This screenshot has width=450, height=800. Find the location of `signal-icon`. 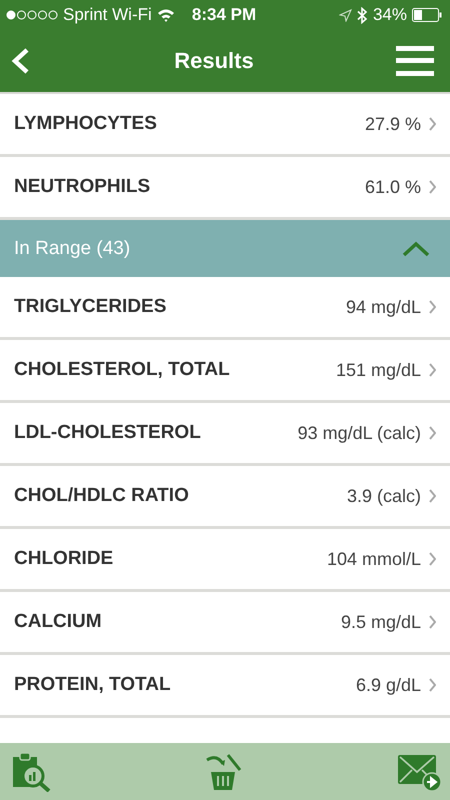

signal-icon is located at coordinates (32, 15).